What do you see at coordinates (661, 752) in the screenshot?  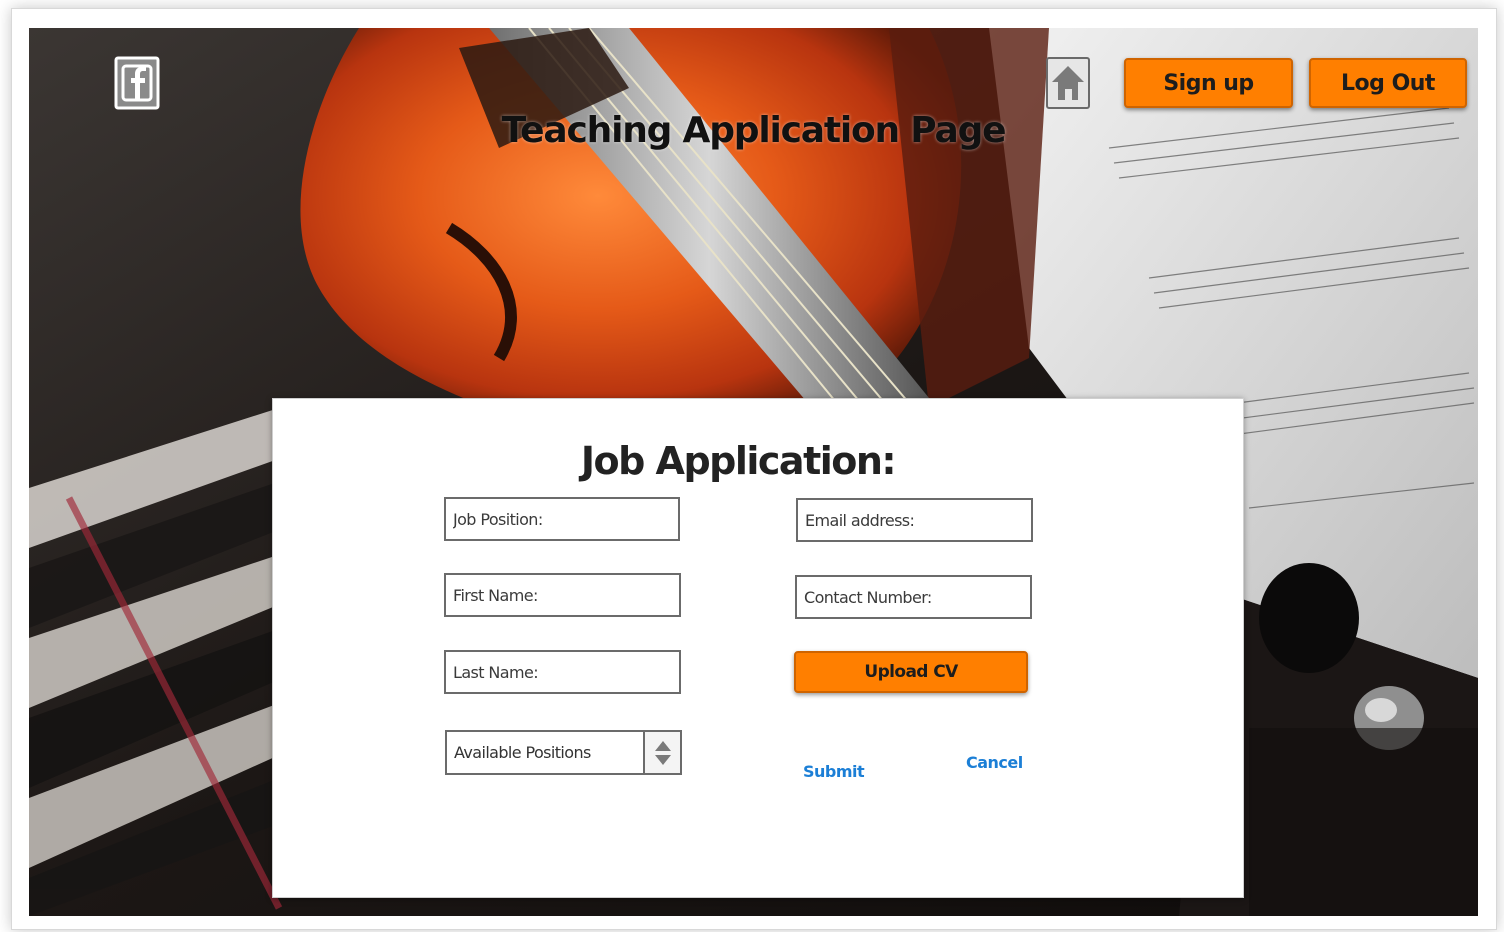 I see `stepper-arrows-icon` at bounding box center [661, 752].